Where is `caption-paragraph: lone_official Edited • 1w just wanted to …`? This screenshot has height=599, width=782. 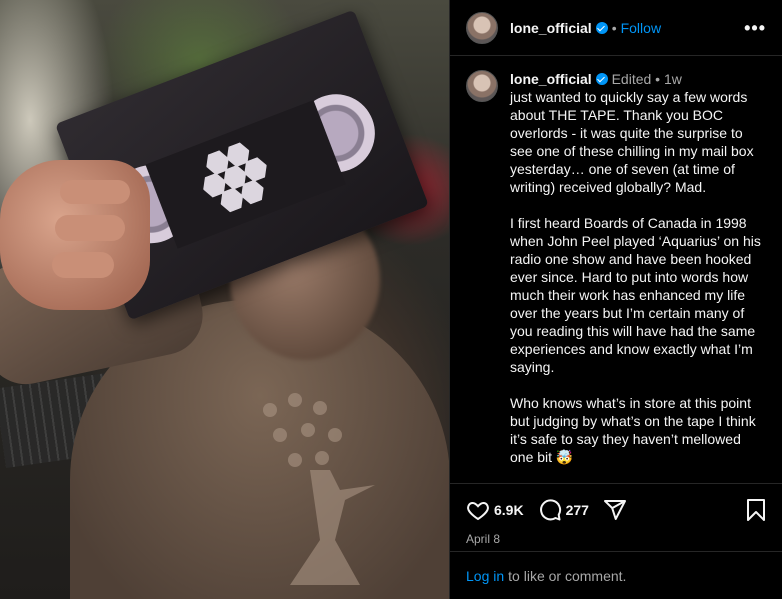
caption-paragraph: lone_official Edited • 1w just wanted to … is located at coordinates (638, 133).